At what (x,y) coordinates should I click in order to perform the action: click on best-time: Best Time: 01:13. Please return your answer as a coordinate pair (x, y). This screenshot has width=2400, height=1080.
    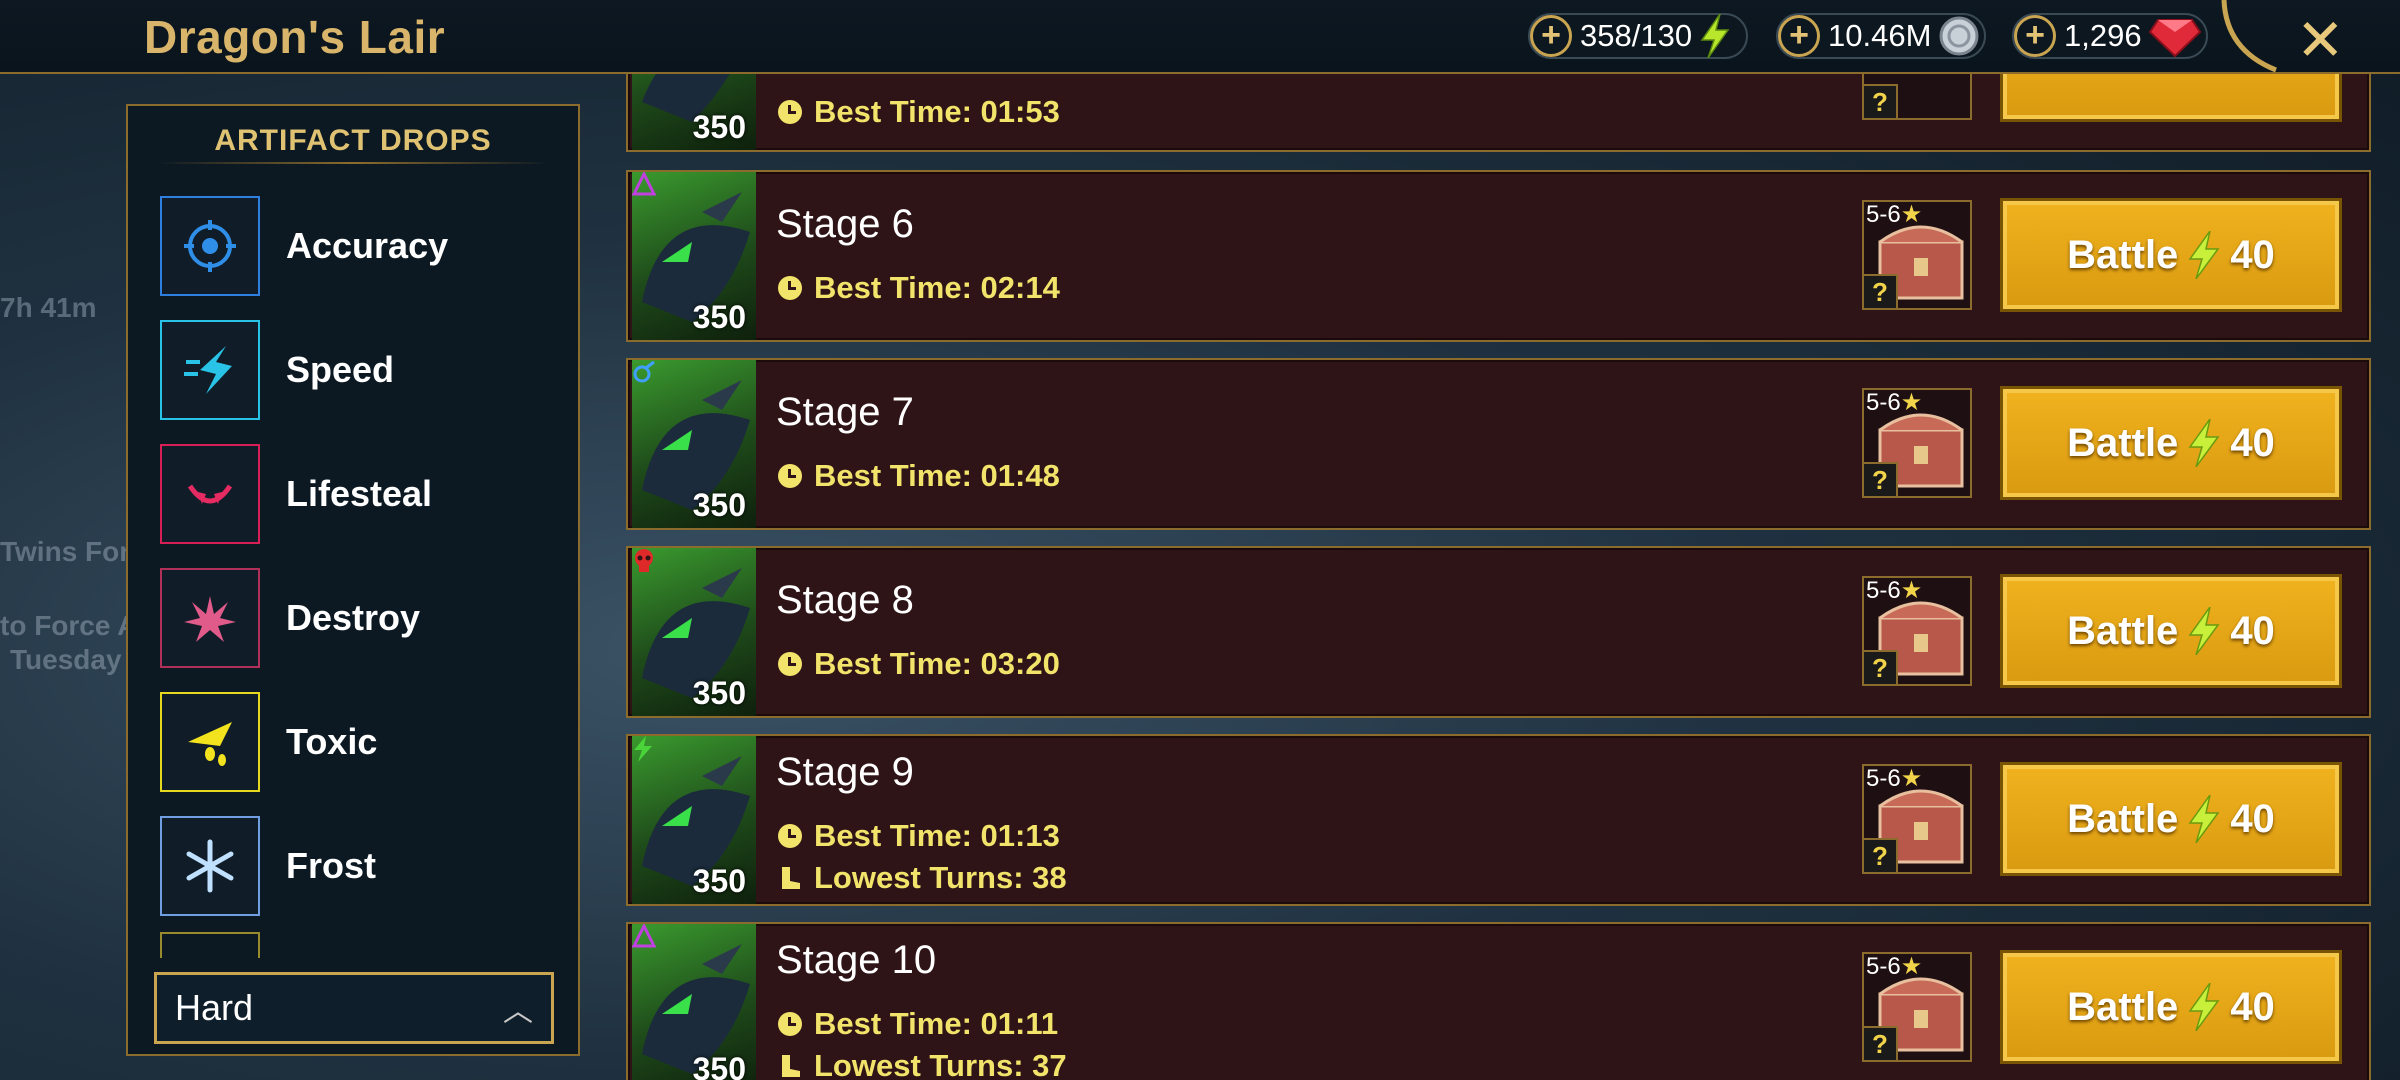
    Looking at the image, I should click on (919, 836).